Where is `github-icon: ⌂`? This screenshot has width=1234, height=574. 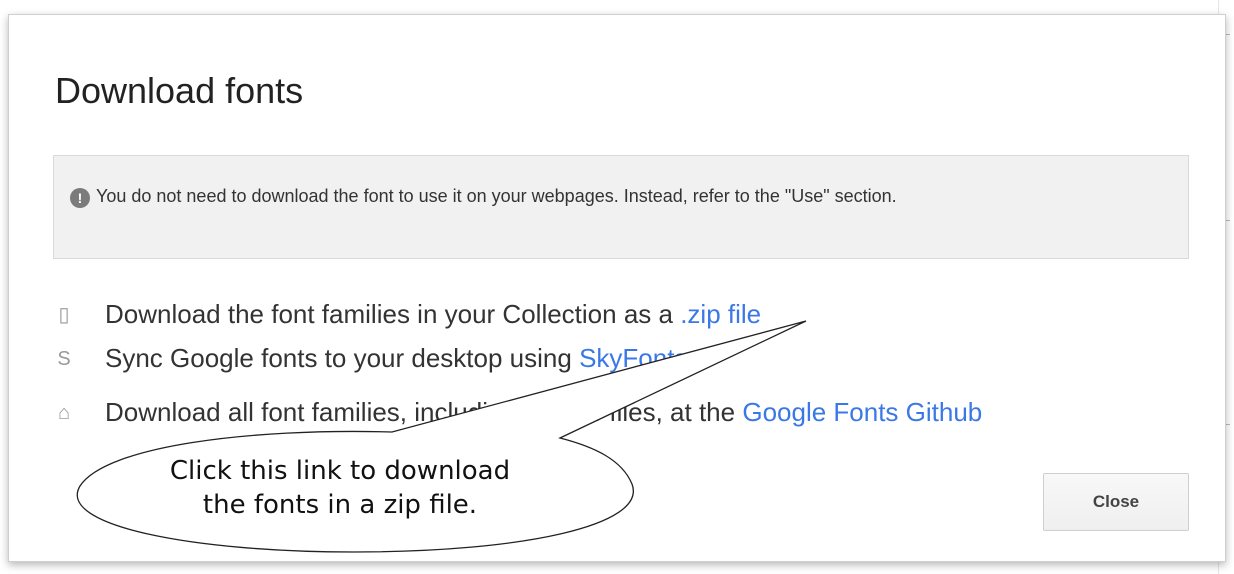
github-icon: ⌂ is located at coordinates (64, 413).